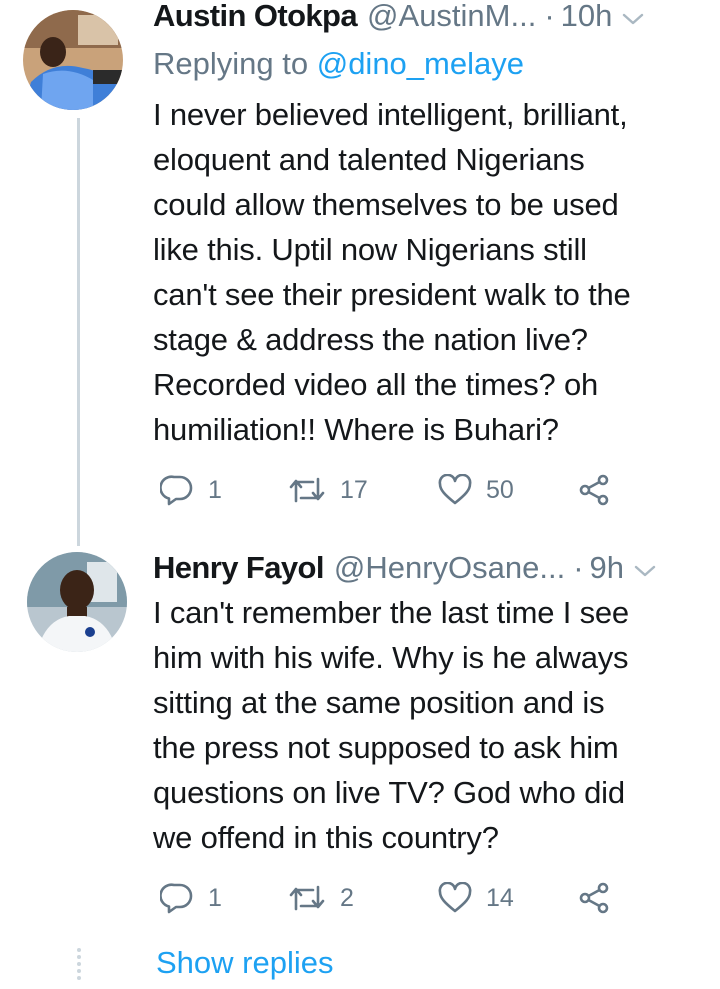  I want to click on replying-to-line: Replying to @dino_melaye, so click(338, 64).